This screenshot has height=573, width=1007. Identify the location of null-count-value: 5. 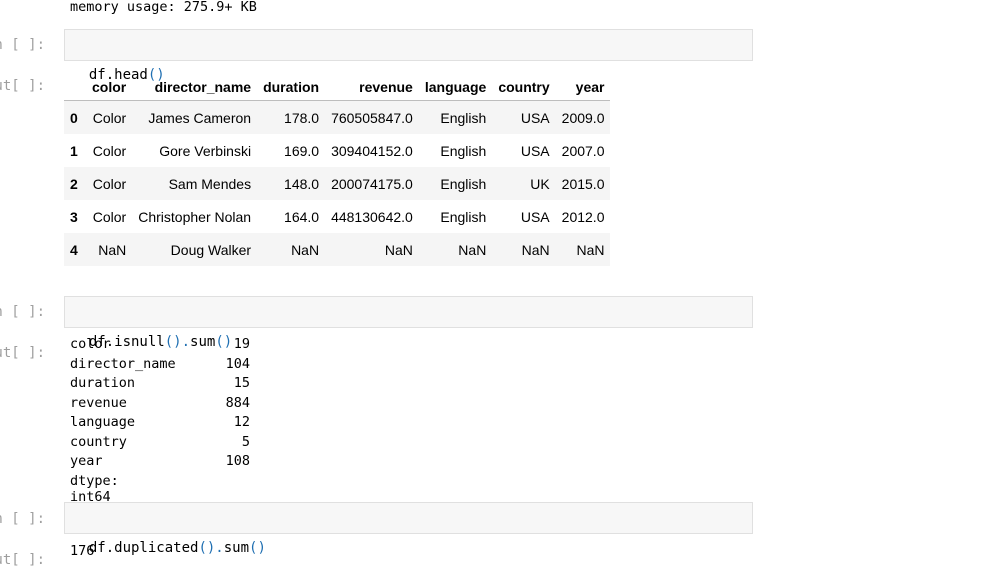
(245, 441).